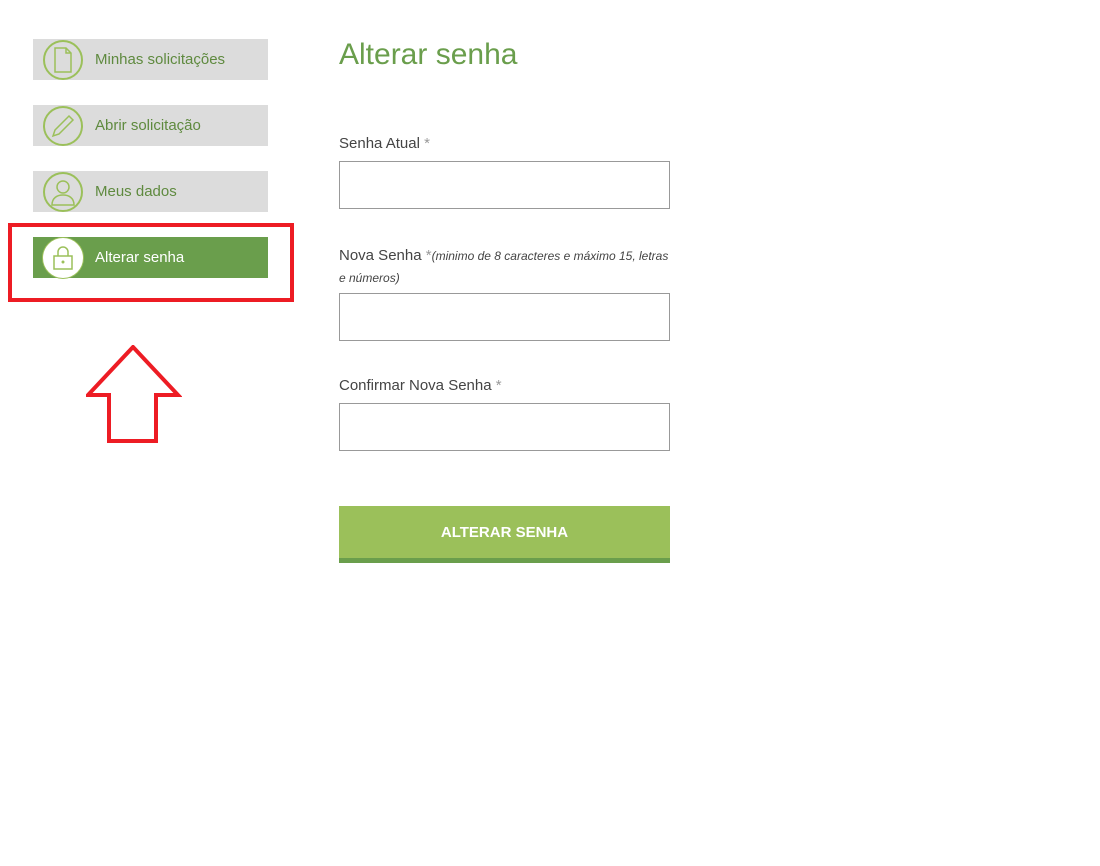 This screenshot has height=866, width=1100. I want to click on pencil-icon, so click(63, 125).